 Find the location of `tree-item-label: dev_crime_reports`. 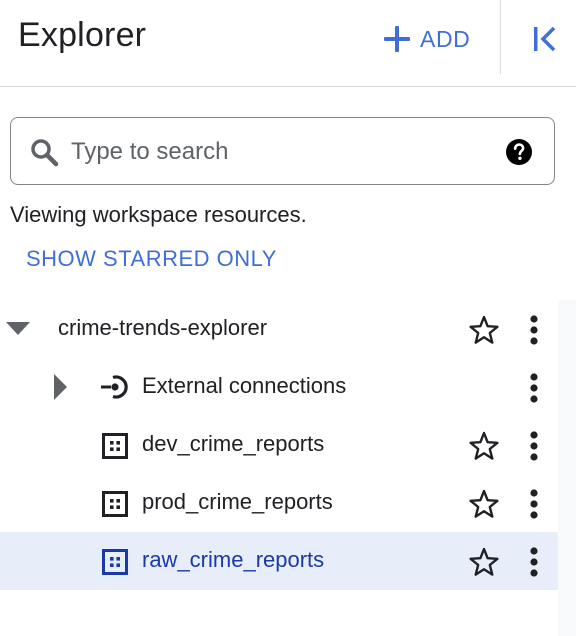

tree-item-label: dev_crime_reports is located at coordinates (233, 443).